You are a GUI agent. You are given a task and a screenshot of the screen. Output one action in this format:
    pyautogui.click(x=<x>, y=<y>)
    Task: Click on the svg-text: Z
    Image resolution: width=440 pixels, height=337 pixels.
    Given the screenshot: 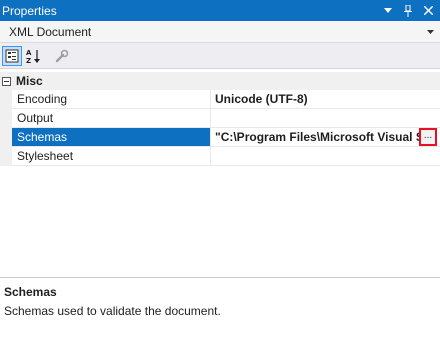 What is the action you would take?
    pyautogui.click(x=28, y=60)
    